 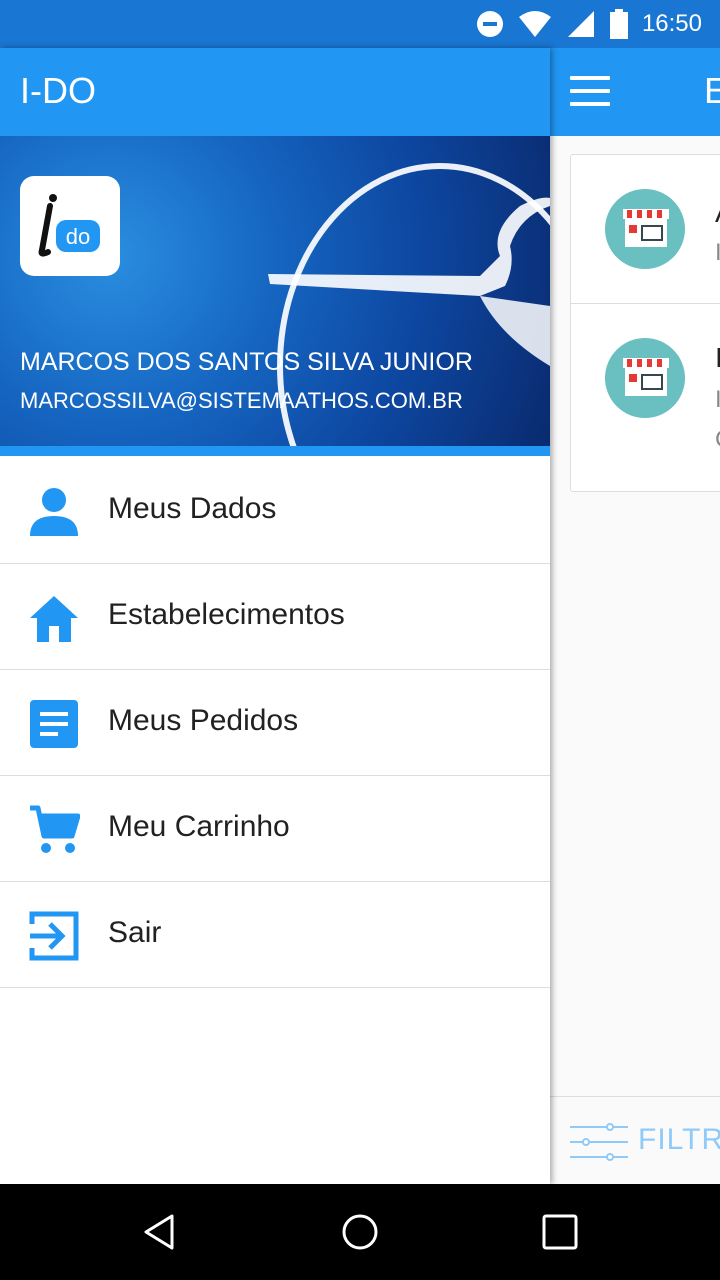 I want to click on establishment-list-card: A I I I C, so click(x=645, y=323).